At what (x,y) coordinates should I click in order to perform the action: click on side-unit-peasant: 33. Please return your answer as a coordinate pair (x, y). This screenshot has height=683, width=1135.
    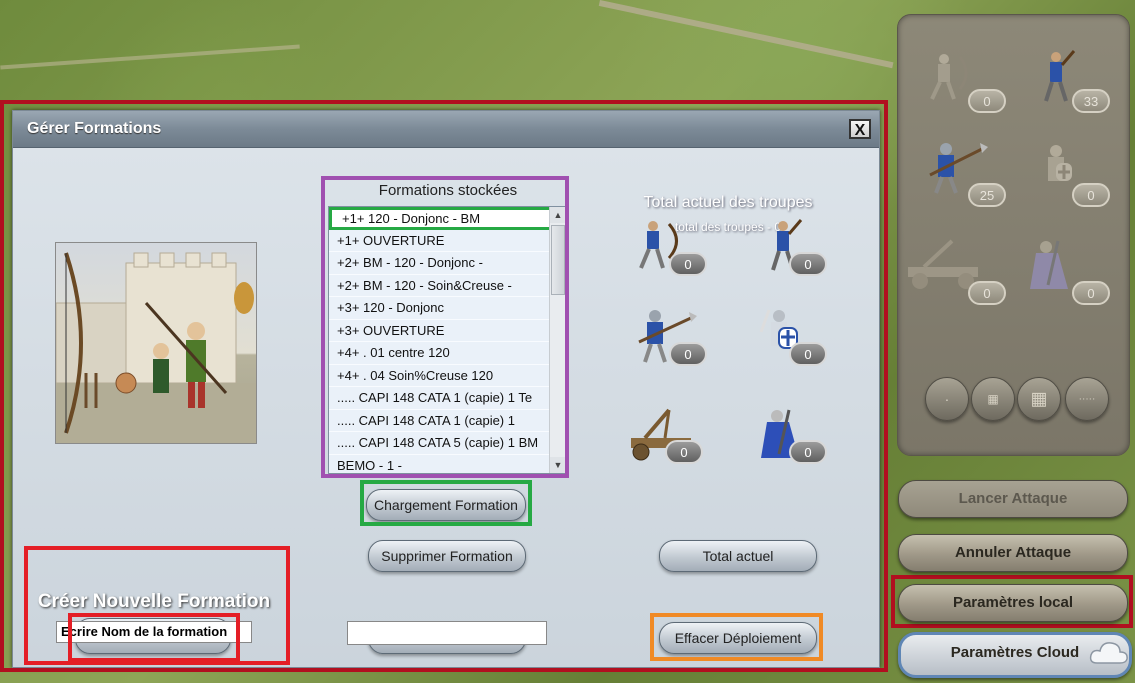
    Looking at the image, I should click on (1066, 83).